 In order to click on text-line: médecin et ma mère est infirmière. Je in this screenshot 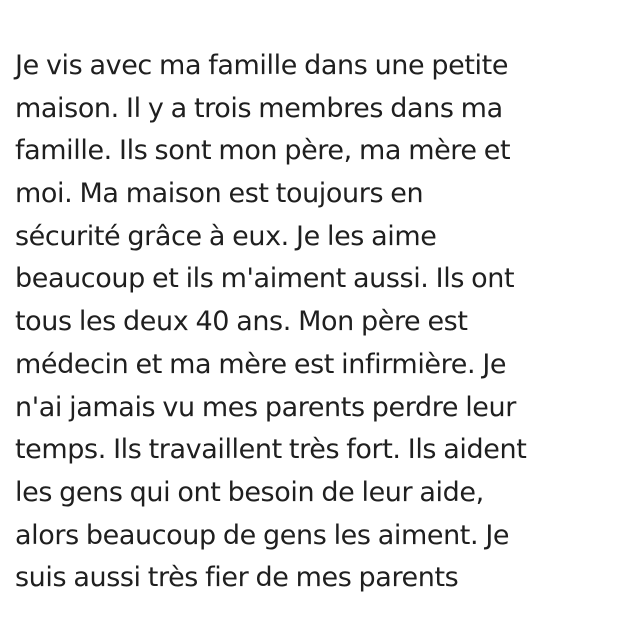, I will do `click(261, 364)`.